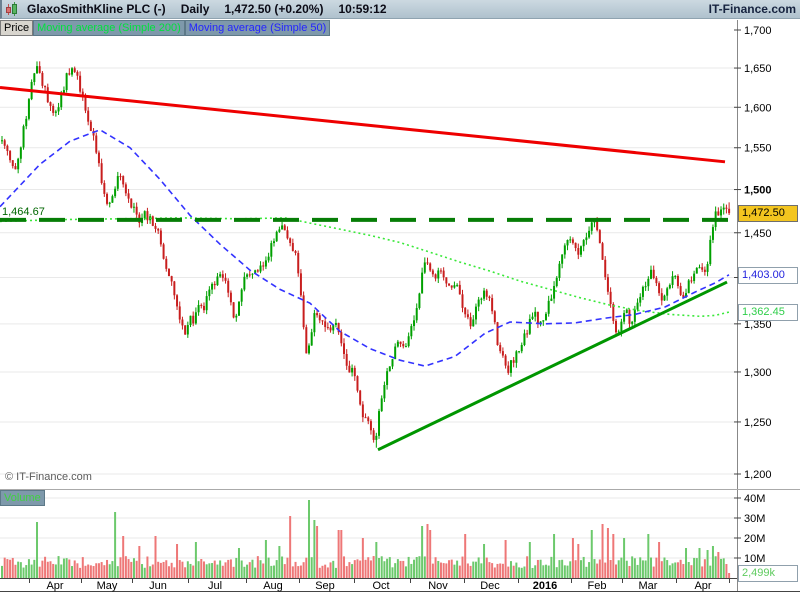  I want to click on svg-text: Feb, so click(597, 586).